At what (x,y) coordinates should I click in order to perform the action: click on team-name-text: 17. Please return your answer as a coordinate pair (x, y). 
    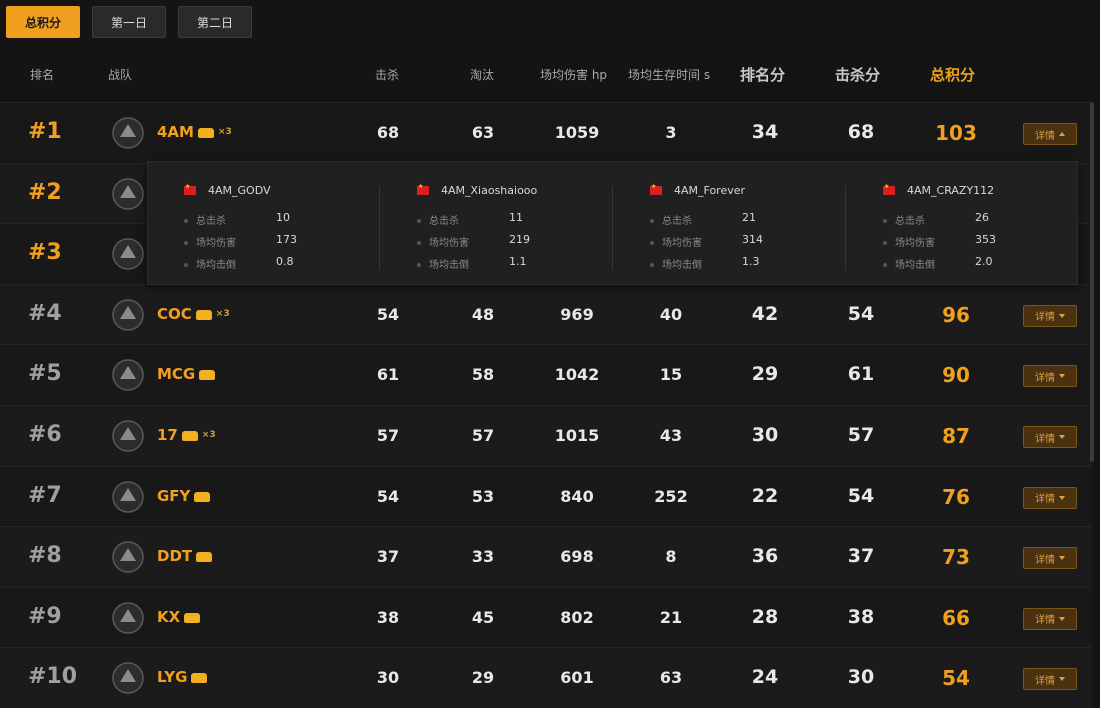
    Looking at the image, I should click on (167, 435).